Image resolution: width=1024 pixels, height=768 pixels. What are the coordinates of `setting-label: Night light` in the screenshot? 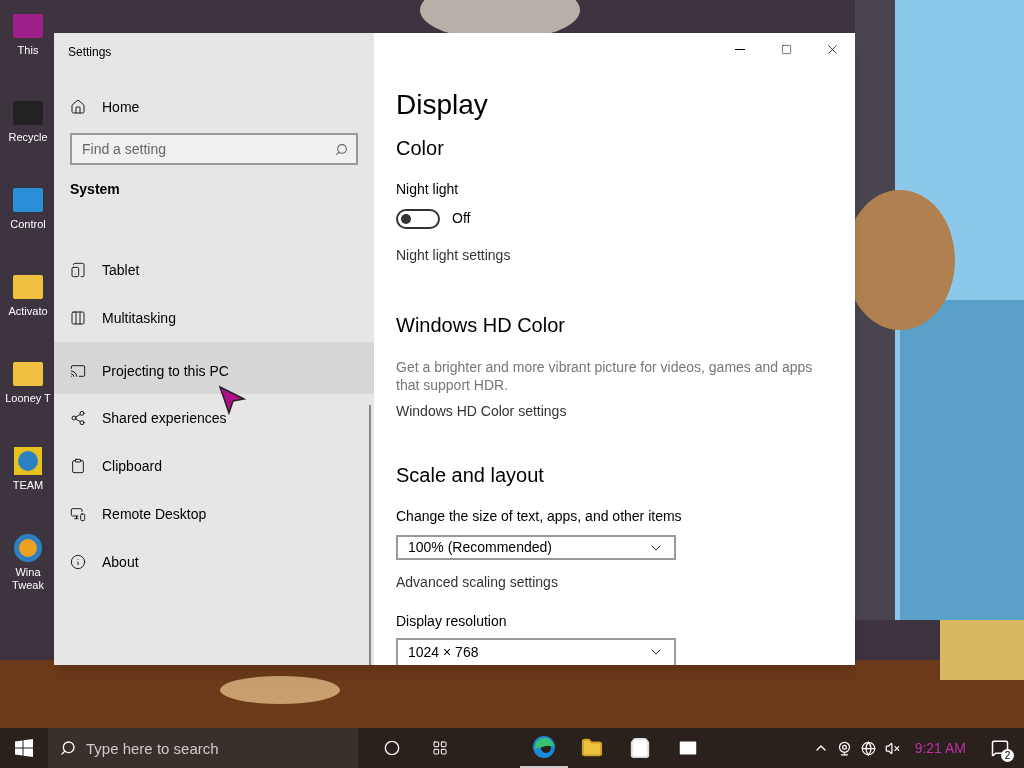 It's located at (428, 189).